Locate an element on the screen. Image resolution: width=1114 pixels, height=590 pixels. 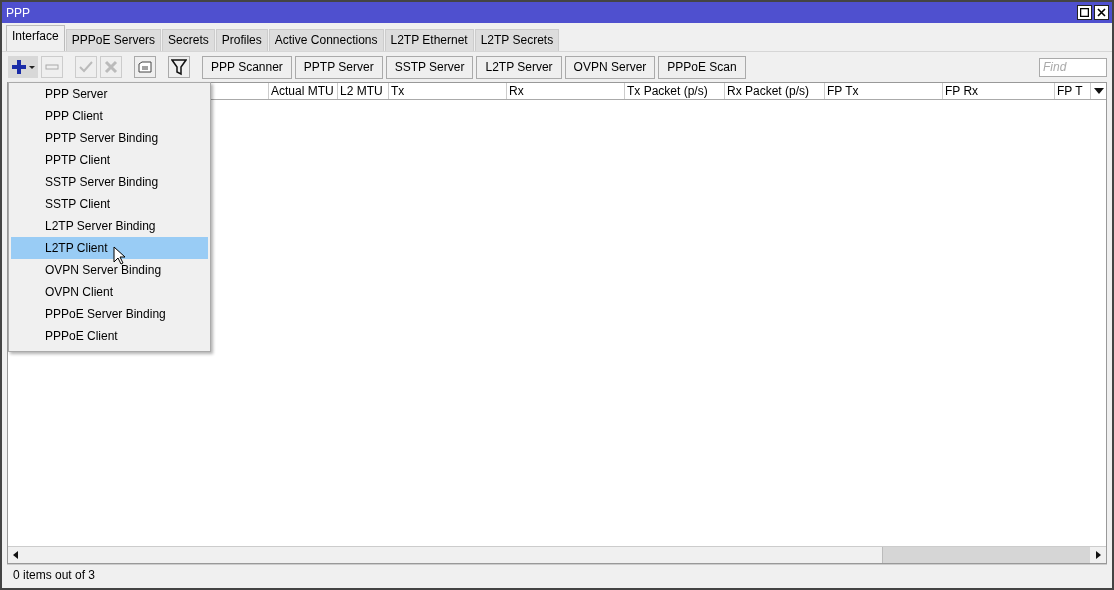
column-header: Actual MTU is located at coordinates (303, 91).